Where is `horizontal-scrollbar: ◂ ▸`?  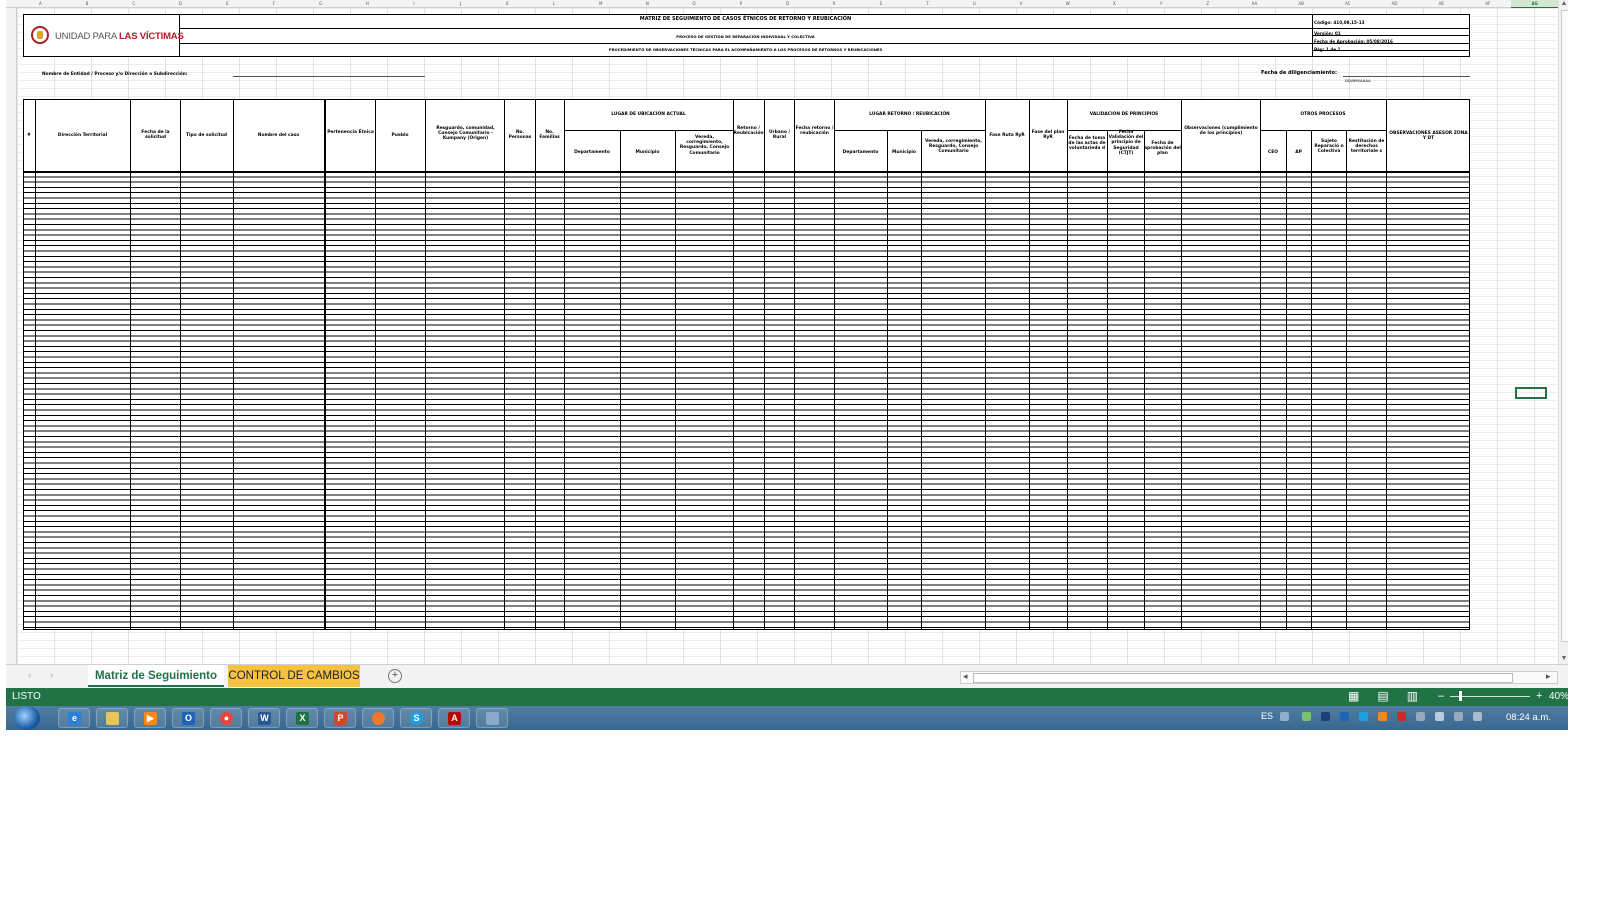
horizontal-scrollbar: ◂ ▸ is located at coordinates (1259, 677).